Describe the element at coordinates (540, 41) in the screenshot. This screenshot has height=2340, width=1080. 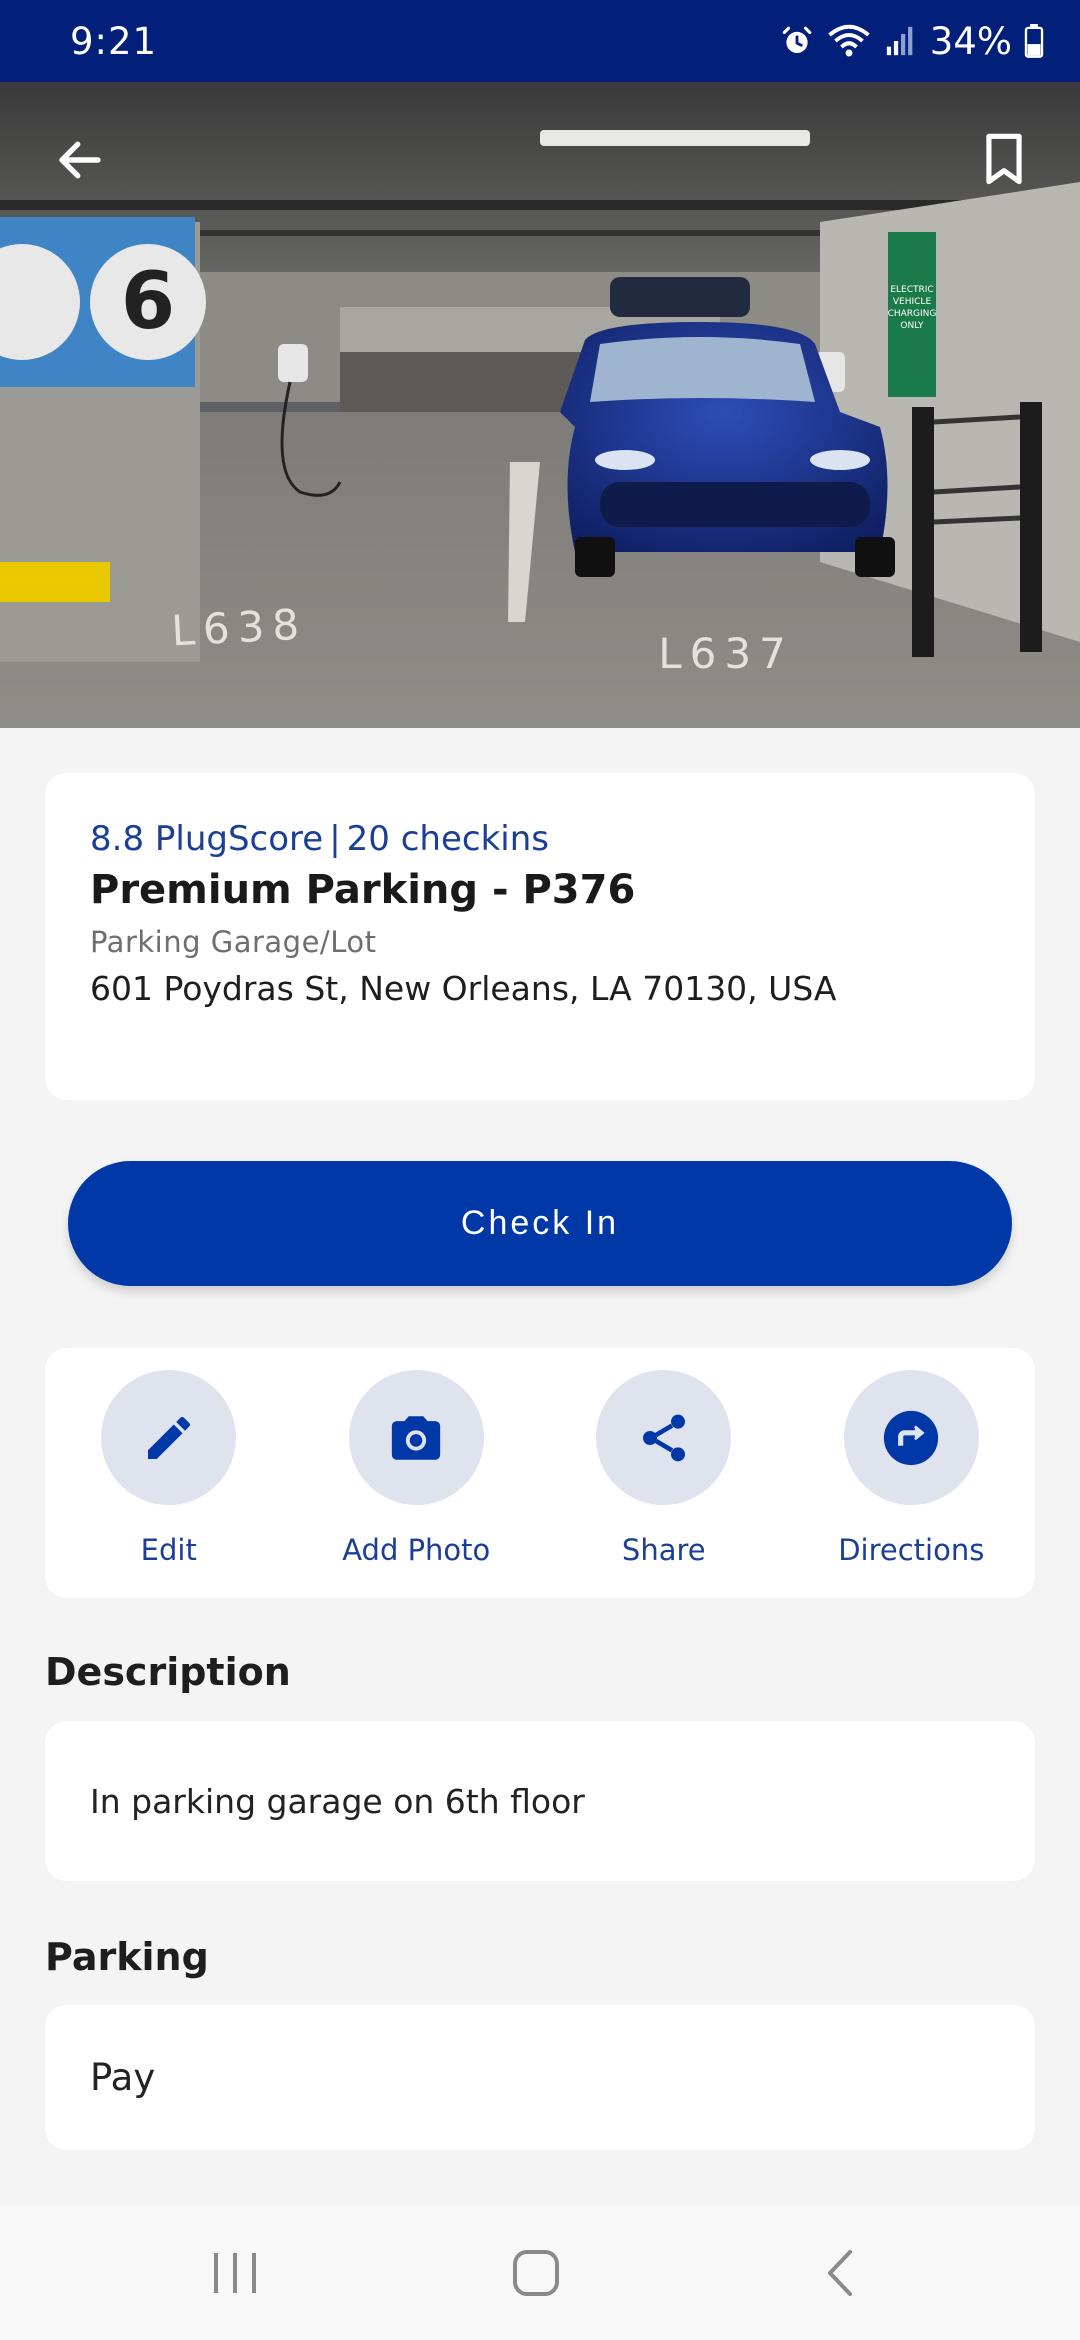
I see `status-bar: 9:21 34%` at that location.